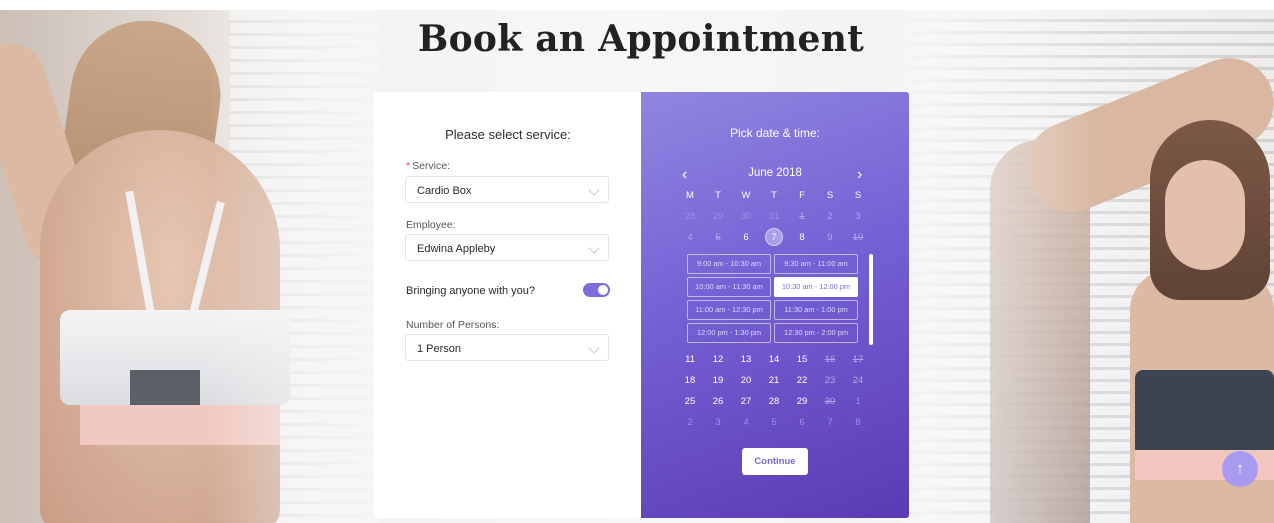 The width and height of the screenshot is (1274, 523). Describe the element at coordinates (729, 264) in the screenshot. I see `time-slot: 9:00 am - 10:30 am` at that location.